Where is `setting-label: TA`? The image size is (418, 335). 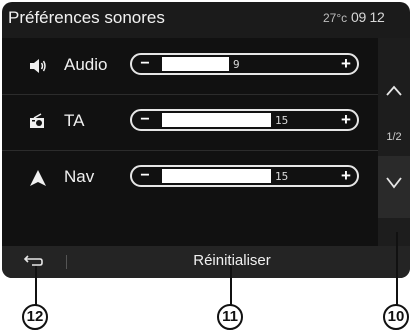 setting-label: TA is located at coordinates (74, 120).